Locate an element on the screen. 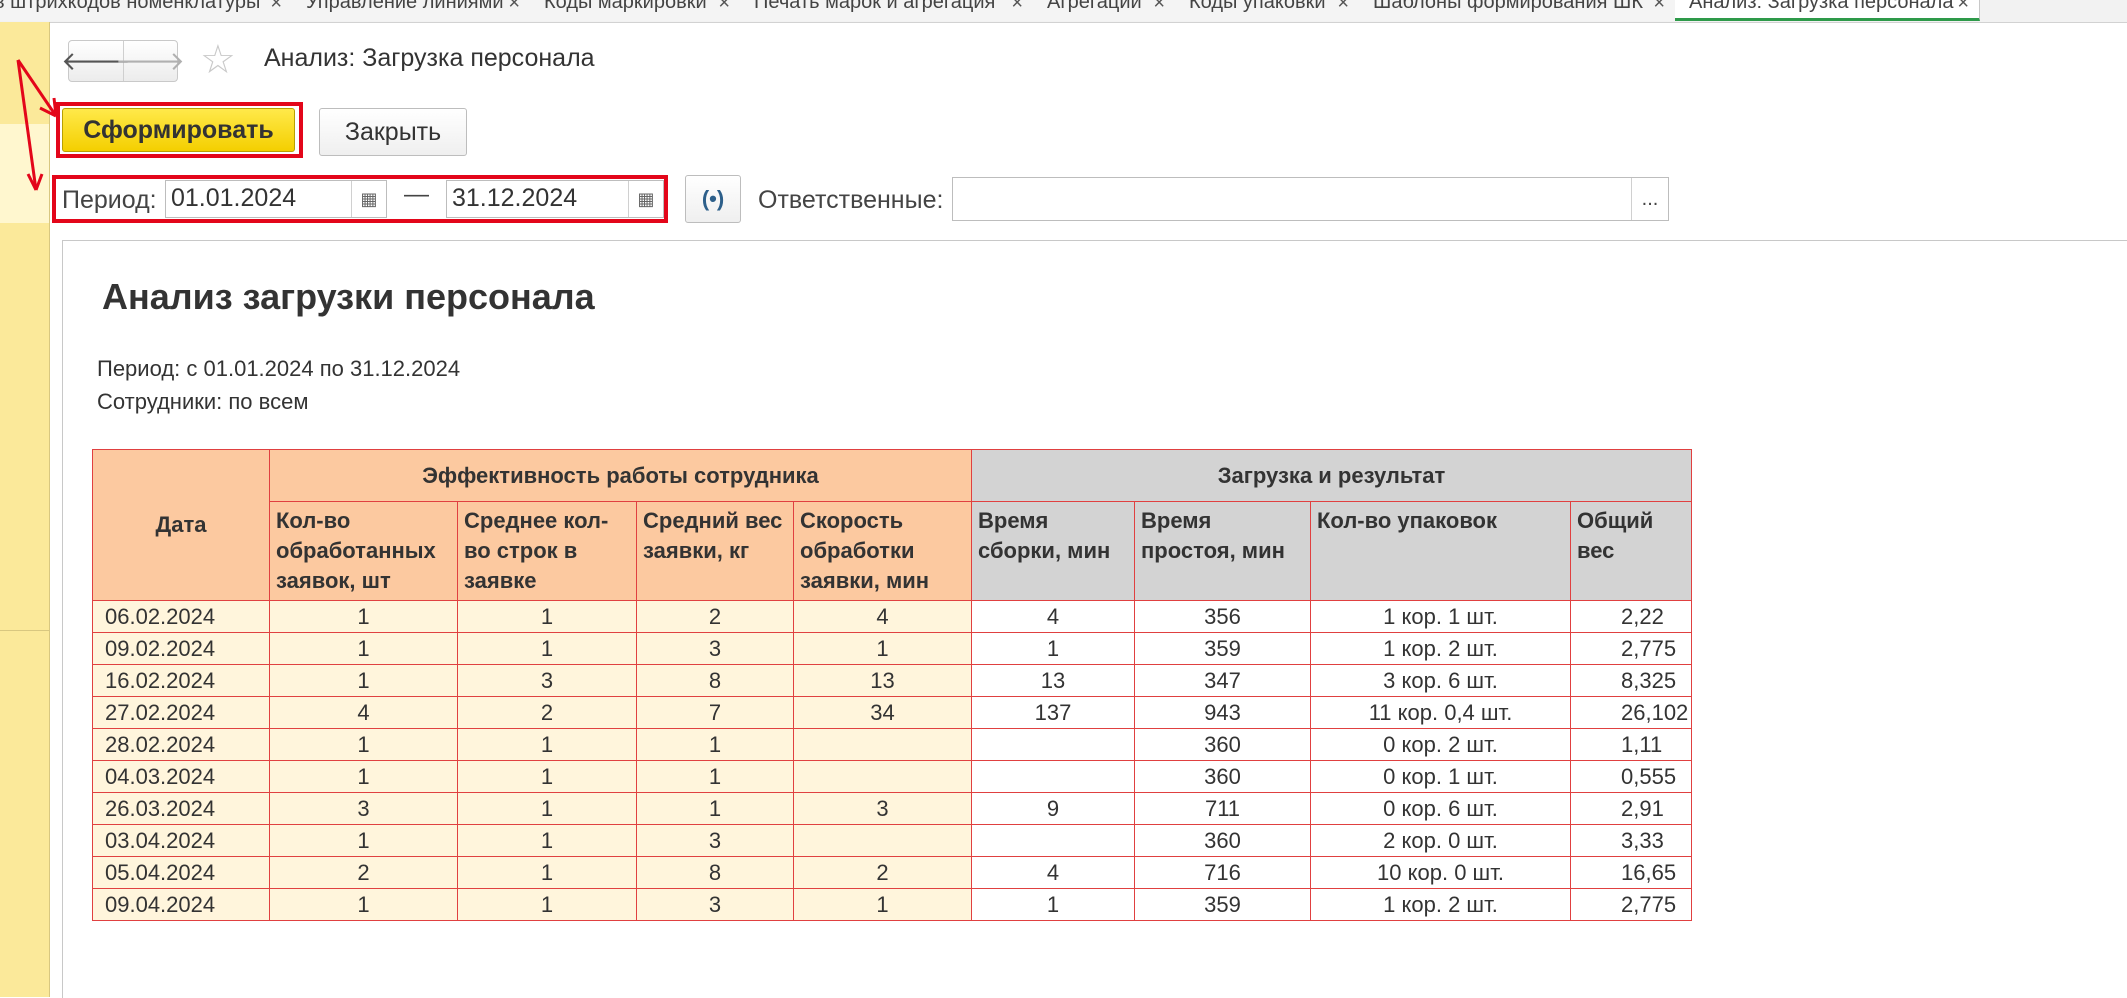  date-to-value: 31.12.2024 is located at coordinates (514, 198).